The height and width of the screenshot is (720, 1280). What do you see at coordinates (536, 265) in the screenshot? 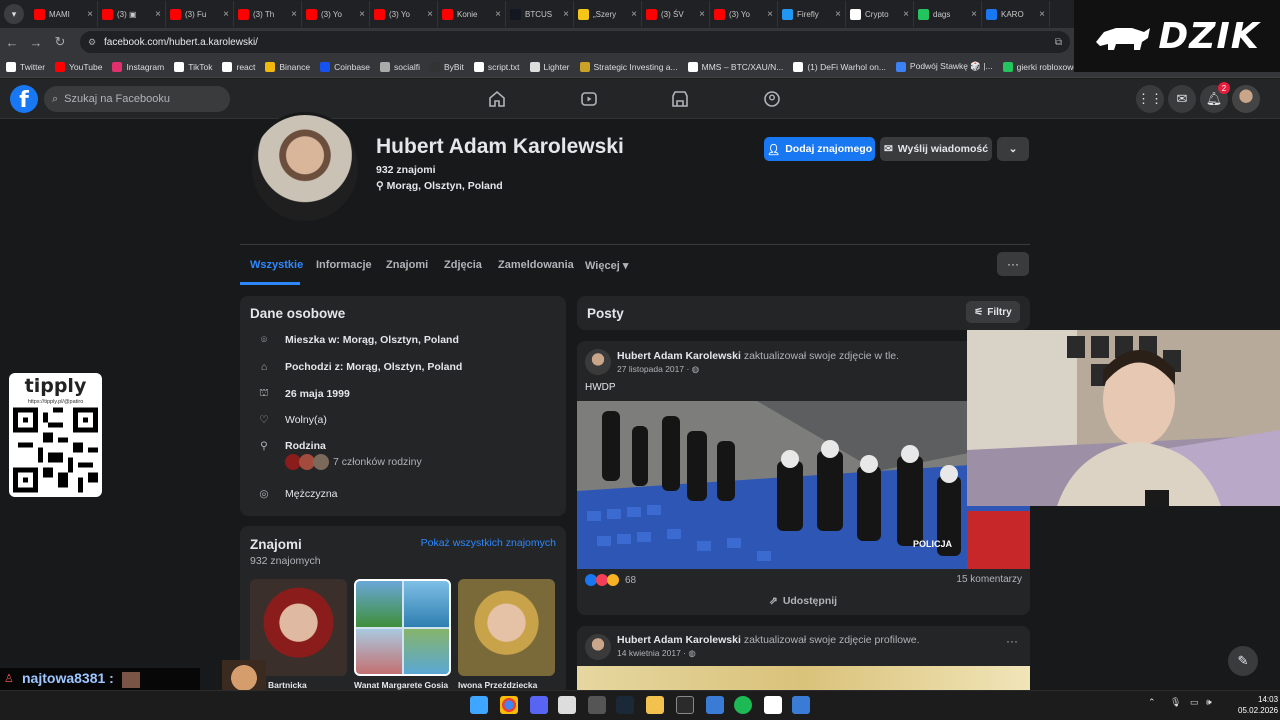
I see `profile-tab: Zameldowania` at bounding box center [536, 265].